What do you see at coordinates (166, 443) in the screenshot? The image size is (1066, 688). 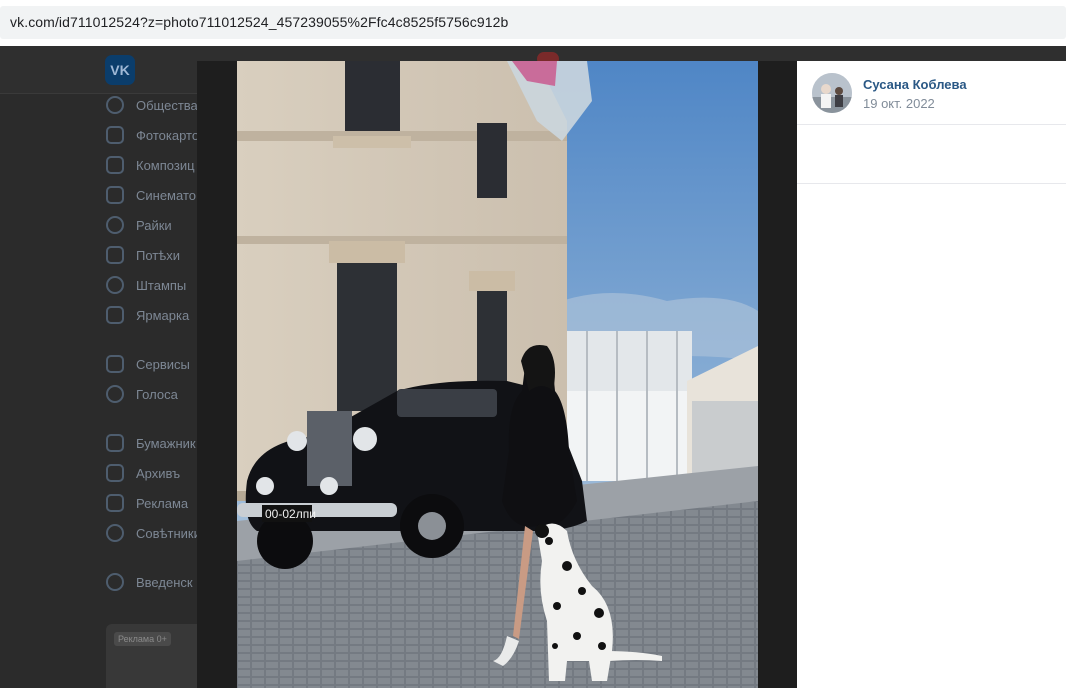 I see `sidebar-item-label: Бумажник` at bounding box center [166, 443].